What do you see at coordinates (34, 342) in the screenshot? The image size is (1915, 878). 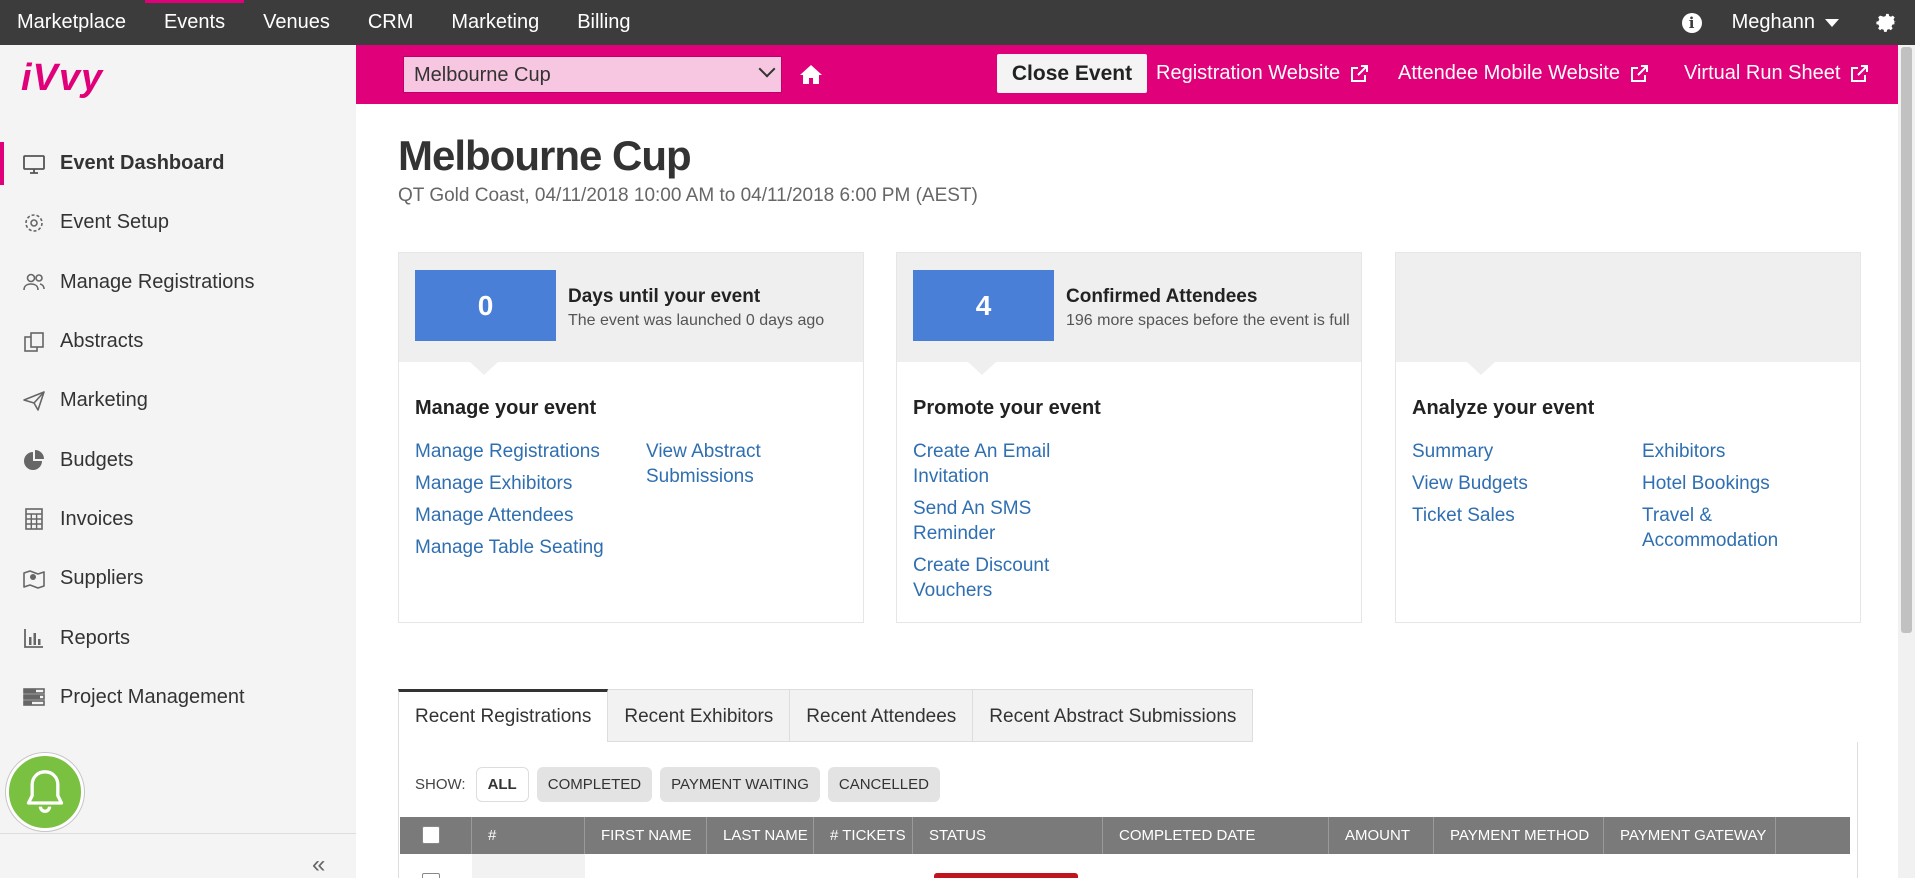 I see `documents-icon` at bounding box center [34, 342].